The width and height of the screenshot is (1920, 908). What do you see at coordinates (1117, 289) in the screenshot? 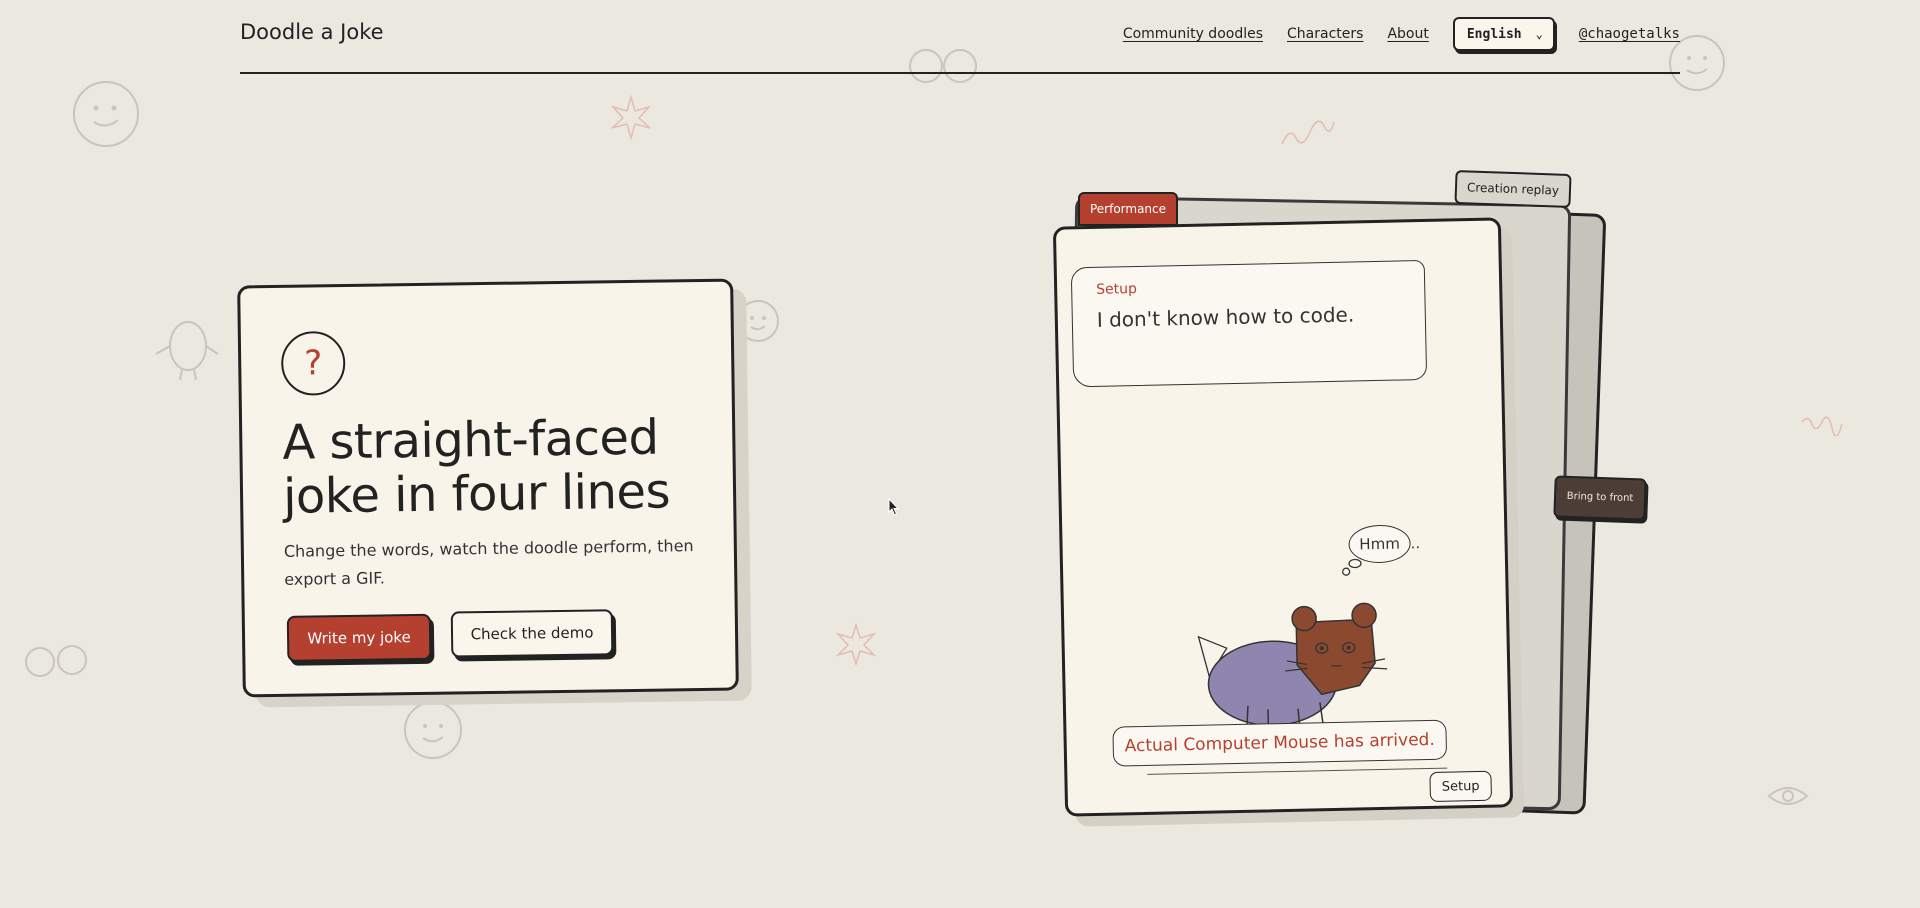
I see `speech-label: Setup` at bounding box center [1117, 289].